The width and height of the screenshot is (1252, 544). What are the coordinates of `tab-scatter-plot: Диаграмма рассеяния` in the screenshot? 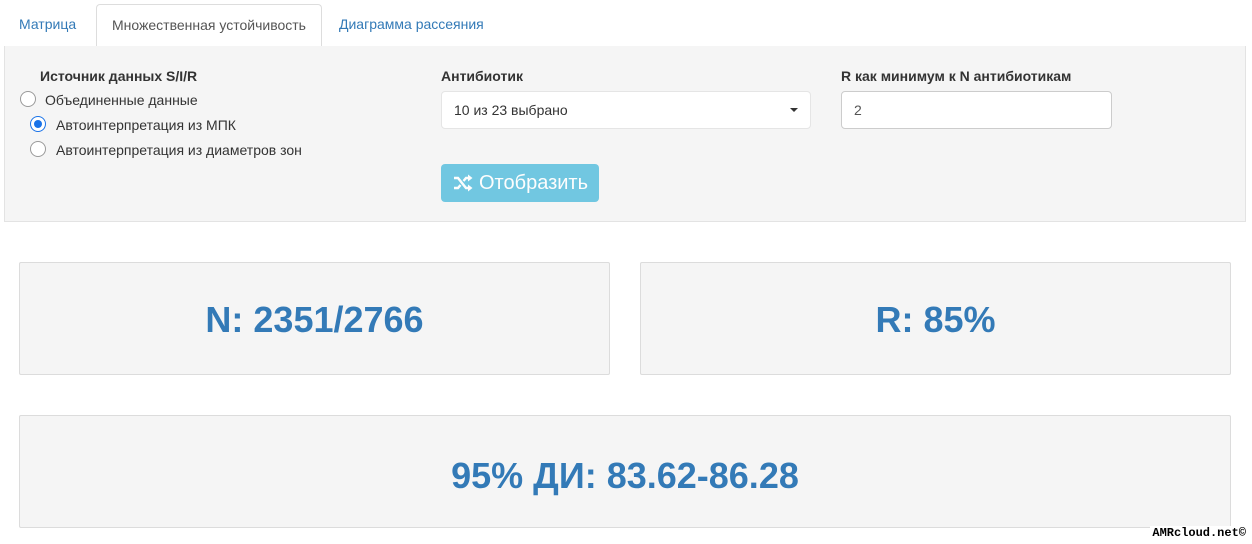 It's located at (411, 24).